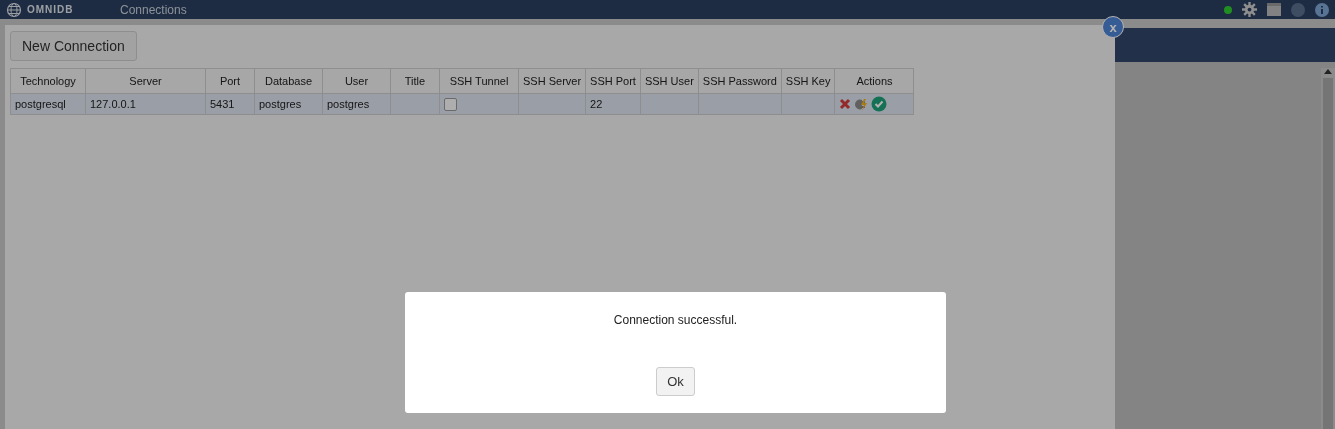 Image resolution: width=1335 pixels, height=429 pixels. What do you see at coordinates (1298, 9) in the screenshot?
I see `avatar-icon` at bounding box center [1298, 9].